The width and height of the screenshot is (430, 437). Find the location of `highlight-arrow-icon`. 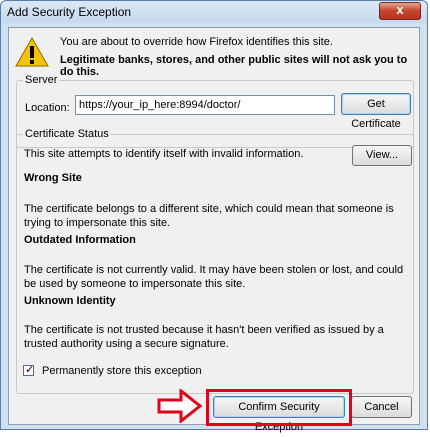

highlight-arrow-icon is located at coordinates (180, 406).